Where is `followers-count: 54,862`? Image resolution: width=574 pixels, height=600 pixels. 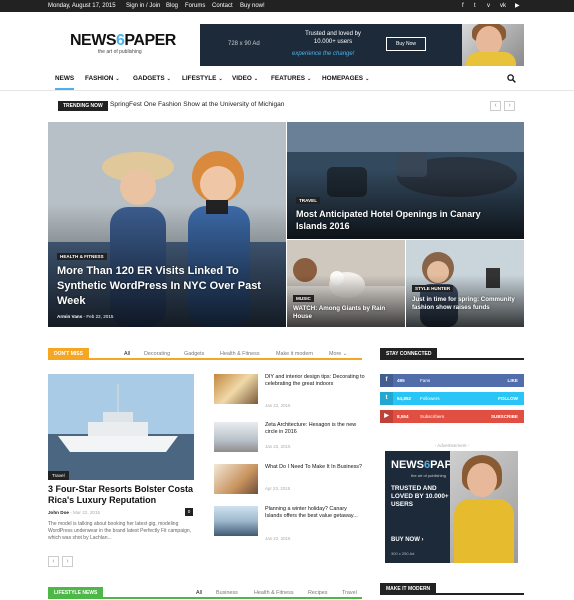
followers-count: 54,862 is located at coordinates (404, 398).